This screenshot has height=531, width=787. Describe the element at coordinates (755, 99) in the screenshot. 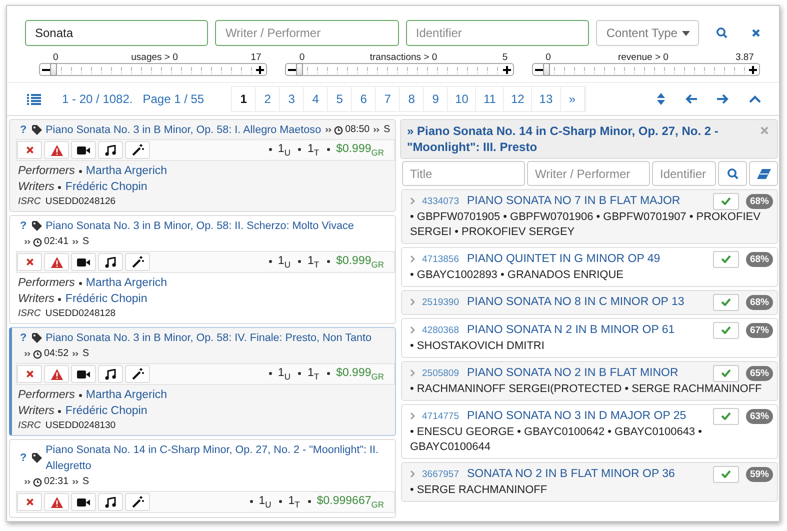

I see `caret-up-icon` at that location.